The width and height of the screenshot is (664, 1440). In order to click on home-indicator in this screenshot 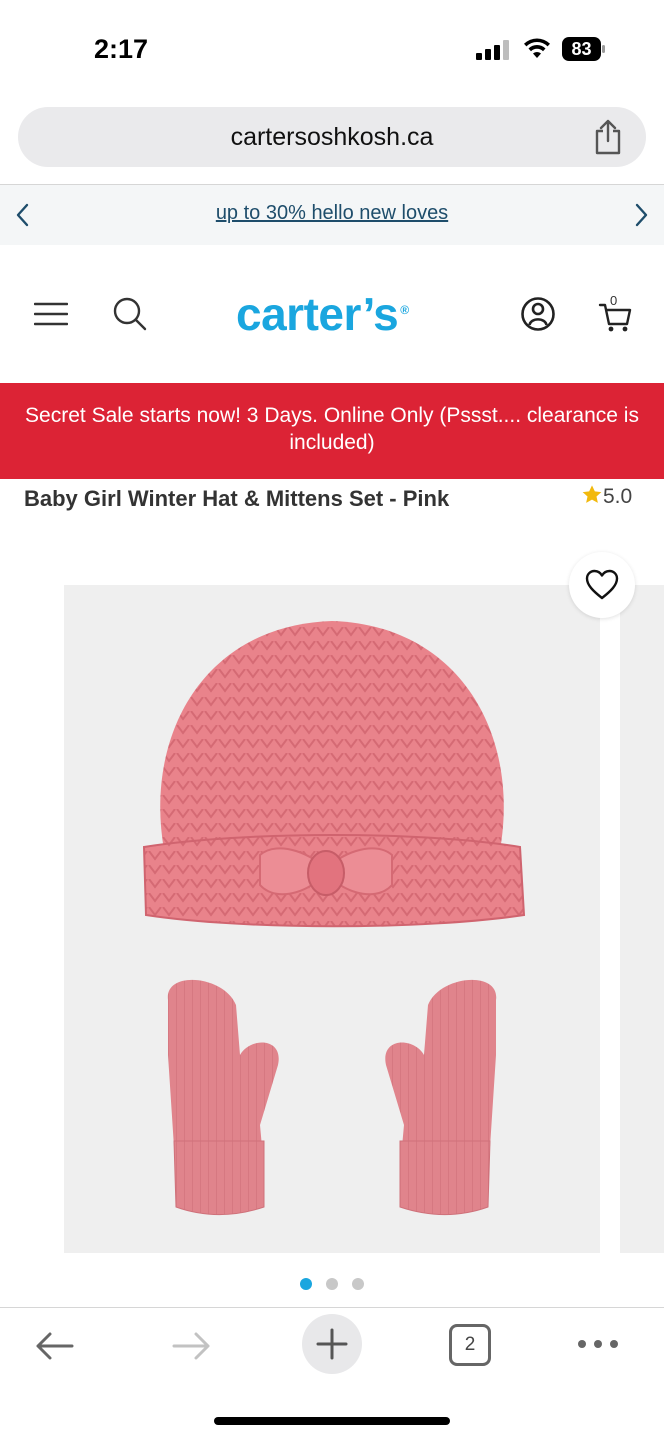, I will do `click(332, 1421)`.